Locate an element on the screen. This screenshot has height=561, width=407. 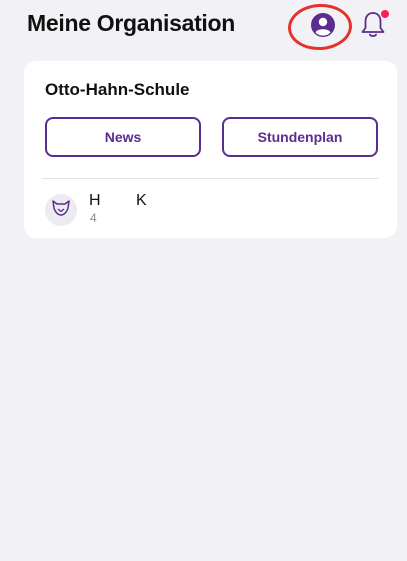
news-button: News is located at coordinates (123, 137).